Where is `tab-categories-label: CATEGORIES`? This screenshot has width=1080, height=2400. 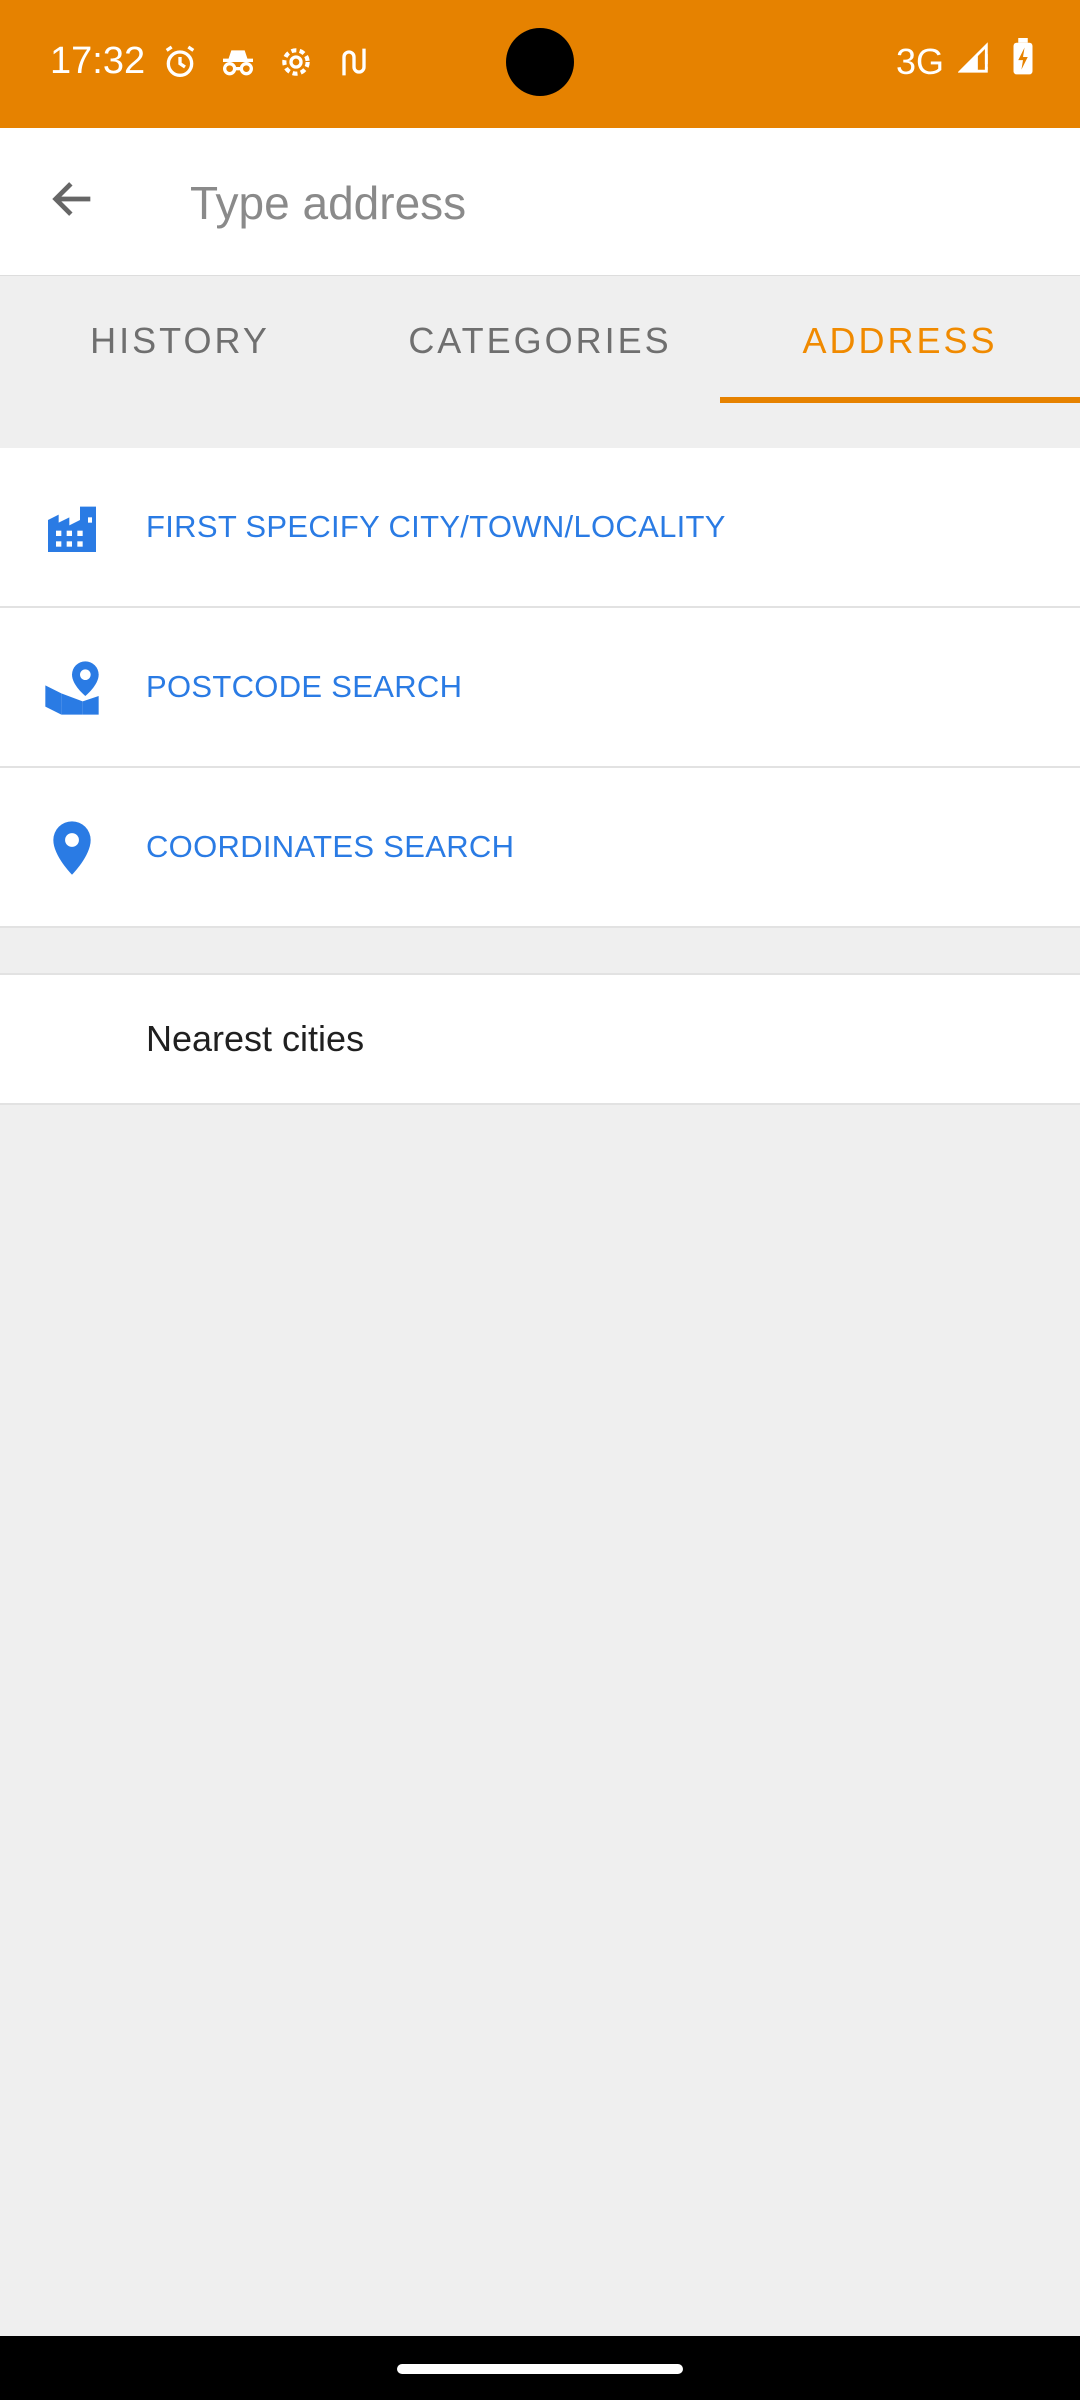 tab-categories-label: CATEGORIES is located at coordinates (540, 340).